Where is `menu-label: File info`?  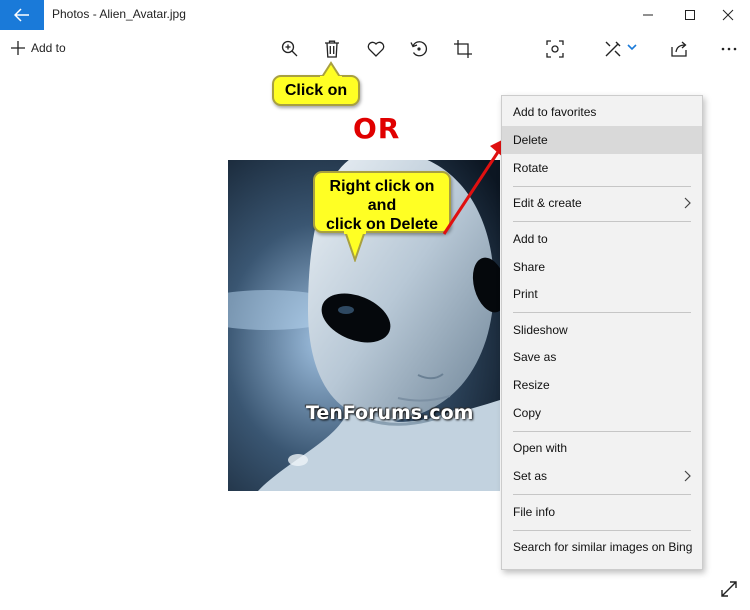
menu-label: File info is located at coordinates (534, 512).